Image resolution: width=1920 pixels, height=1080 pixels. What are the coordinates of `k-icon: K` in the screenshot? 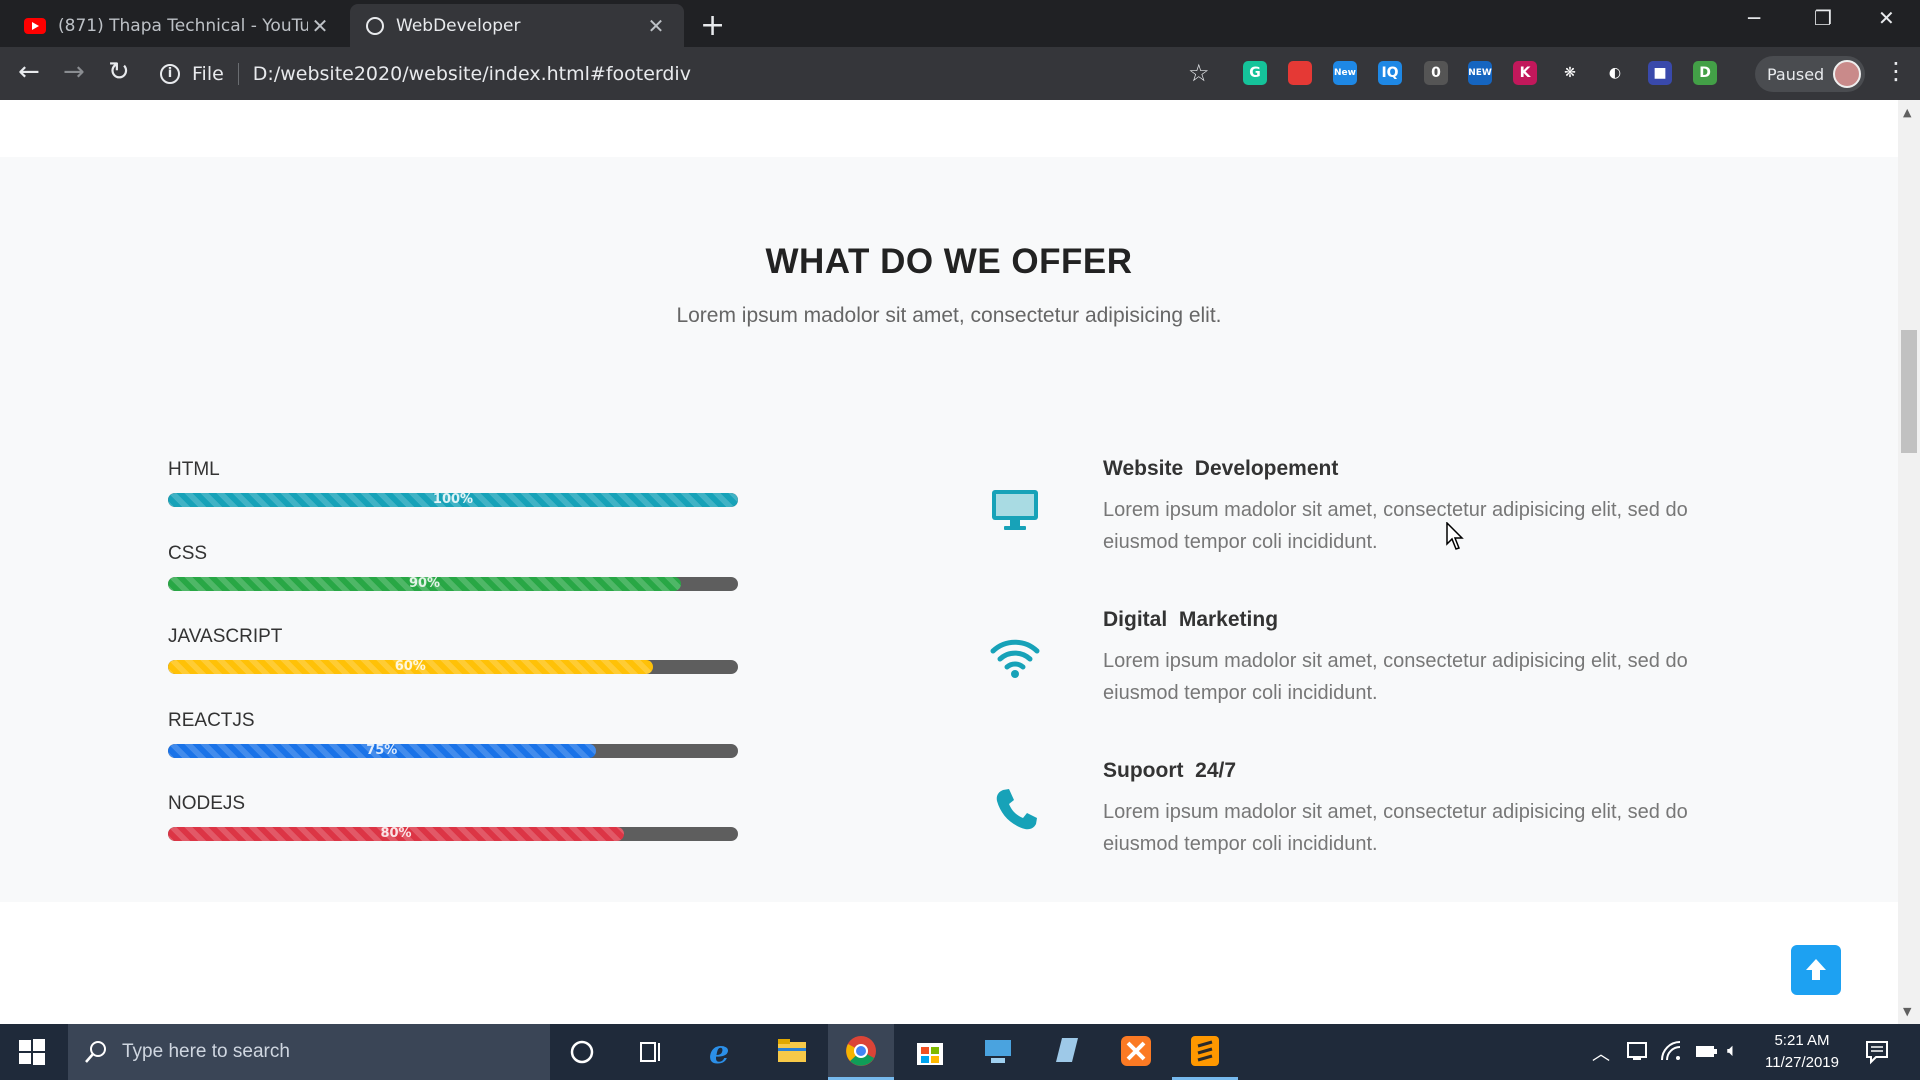 It's located at (1525, 73).